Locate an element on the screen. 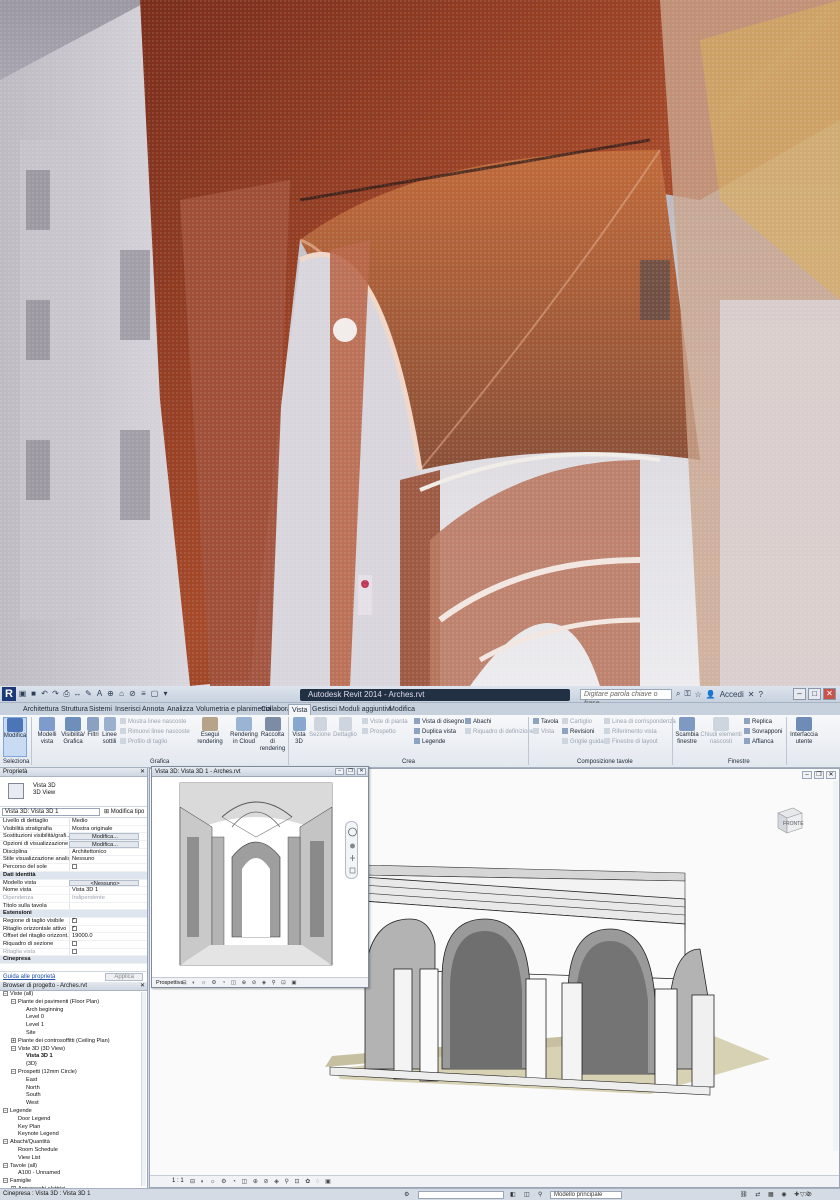 The height and width of the screenshot is (1200, 840). property-row: Ritaglia vista is located at coordinates (73, 952).